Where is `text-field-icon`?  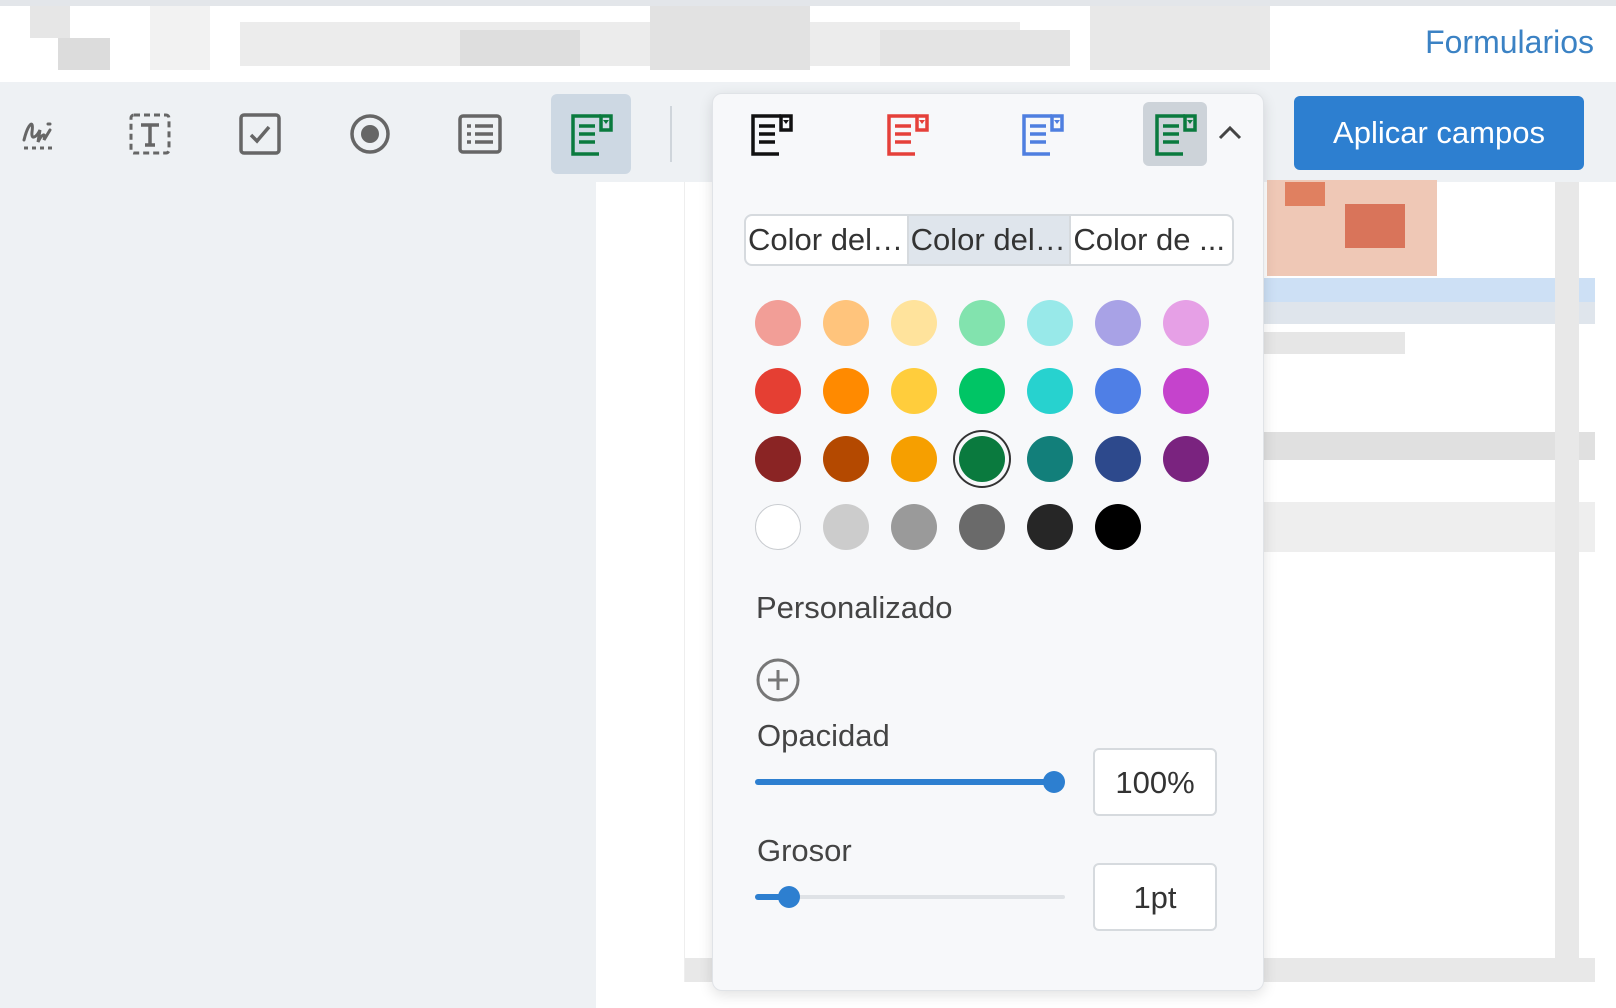 text-field-icon is located at coordinates (150, 134).